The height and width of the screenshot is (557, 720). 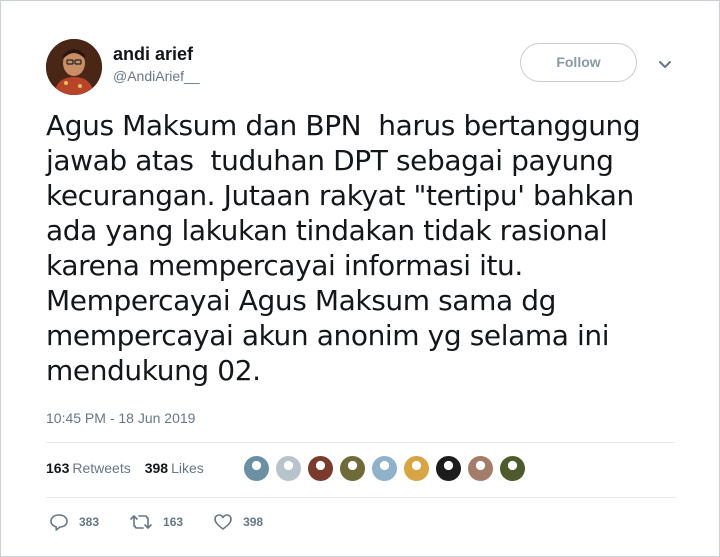 What do you see at coordinates (578, 62) in the screenshot?
I see `follow-button: Follow` at bounding box center [578, 62].